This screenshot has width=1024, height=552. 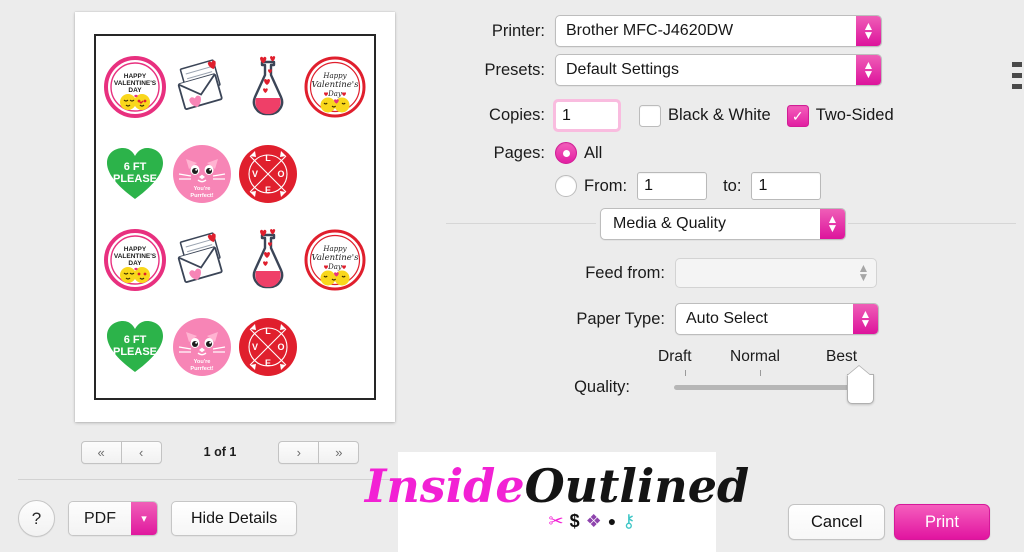 What do you see at coordinates (578, 153) in the screenshot?
I see `pages-all-radio-group: All` at bounding box center [578, 153].